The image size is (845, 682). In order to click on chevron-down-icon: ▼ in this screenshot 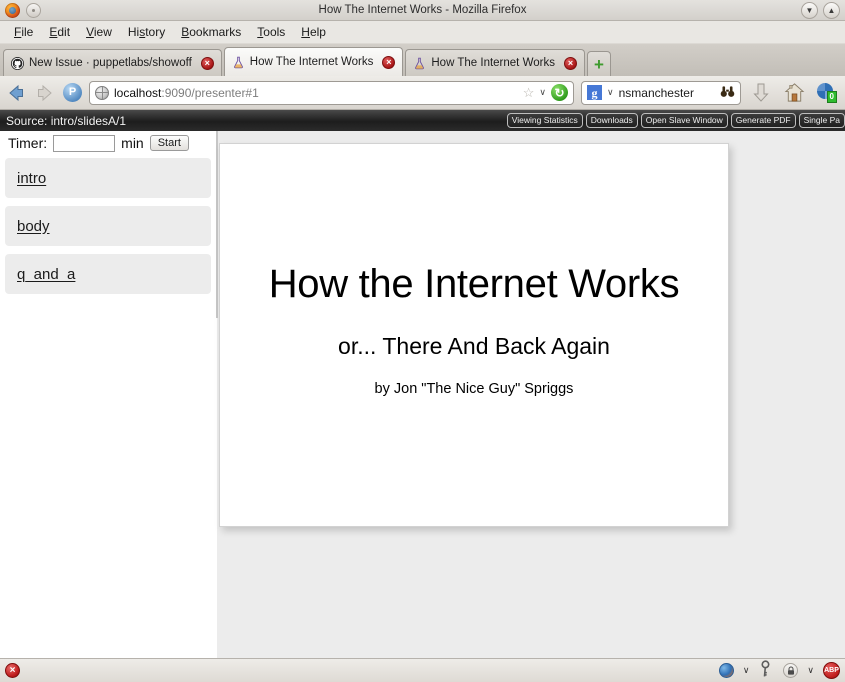, I will do `click(809, 10)`.